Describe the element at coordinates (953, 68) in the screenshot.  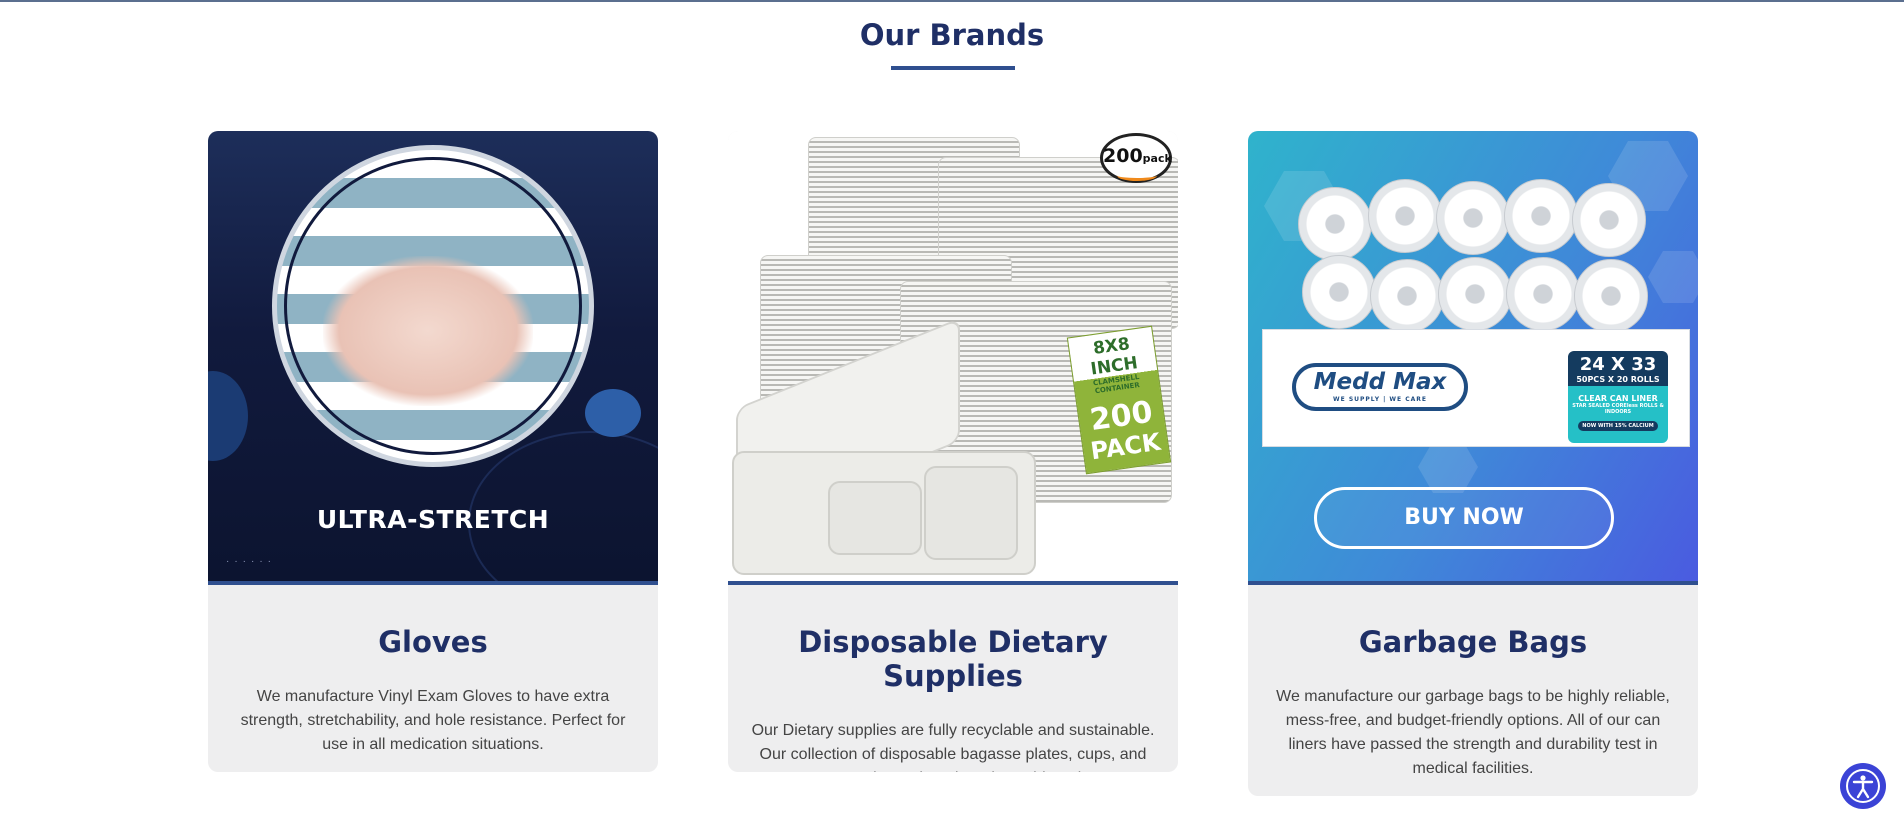
I see `title-underline` at that location.